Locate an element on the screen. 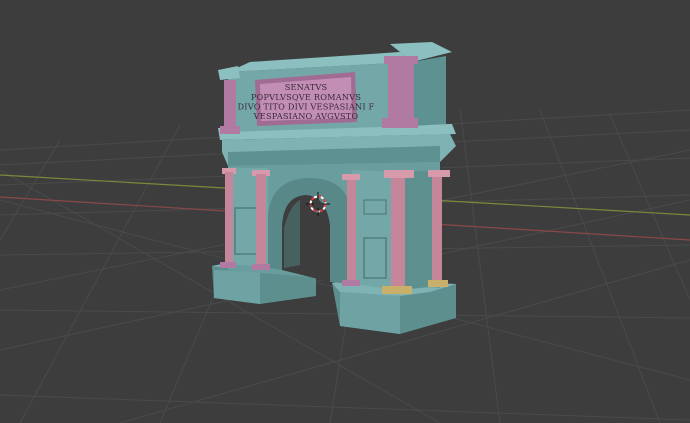  inscription-line-1: SENATVS is located at coordinates (306, 87).